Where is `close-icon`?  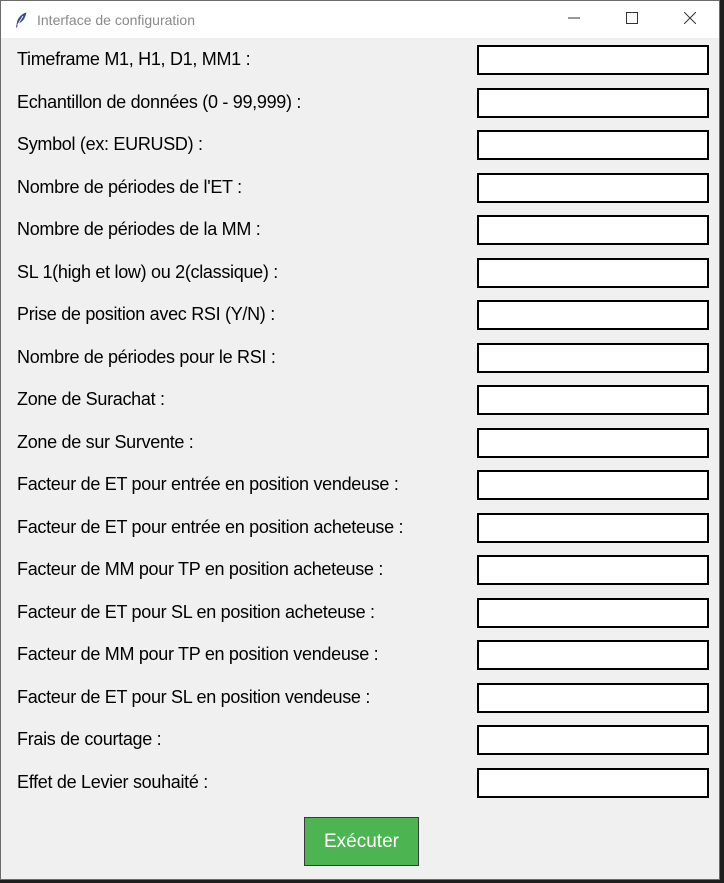 close-icon is located at coordinates (690, 20).